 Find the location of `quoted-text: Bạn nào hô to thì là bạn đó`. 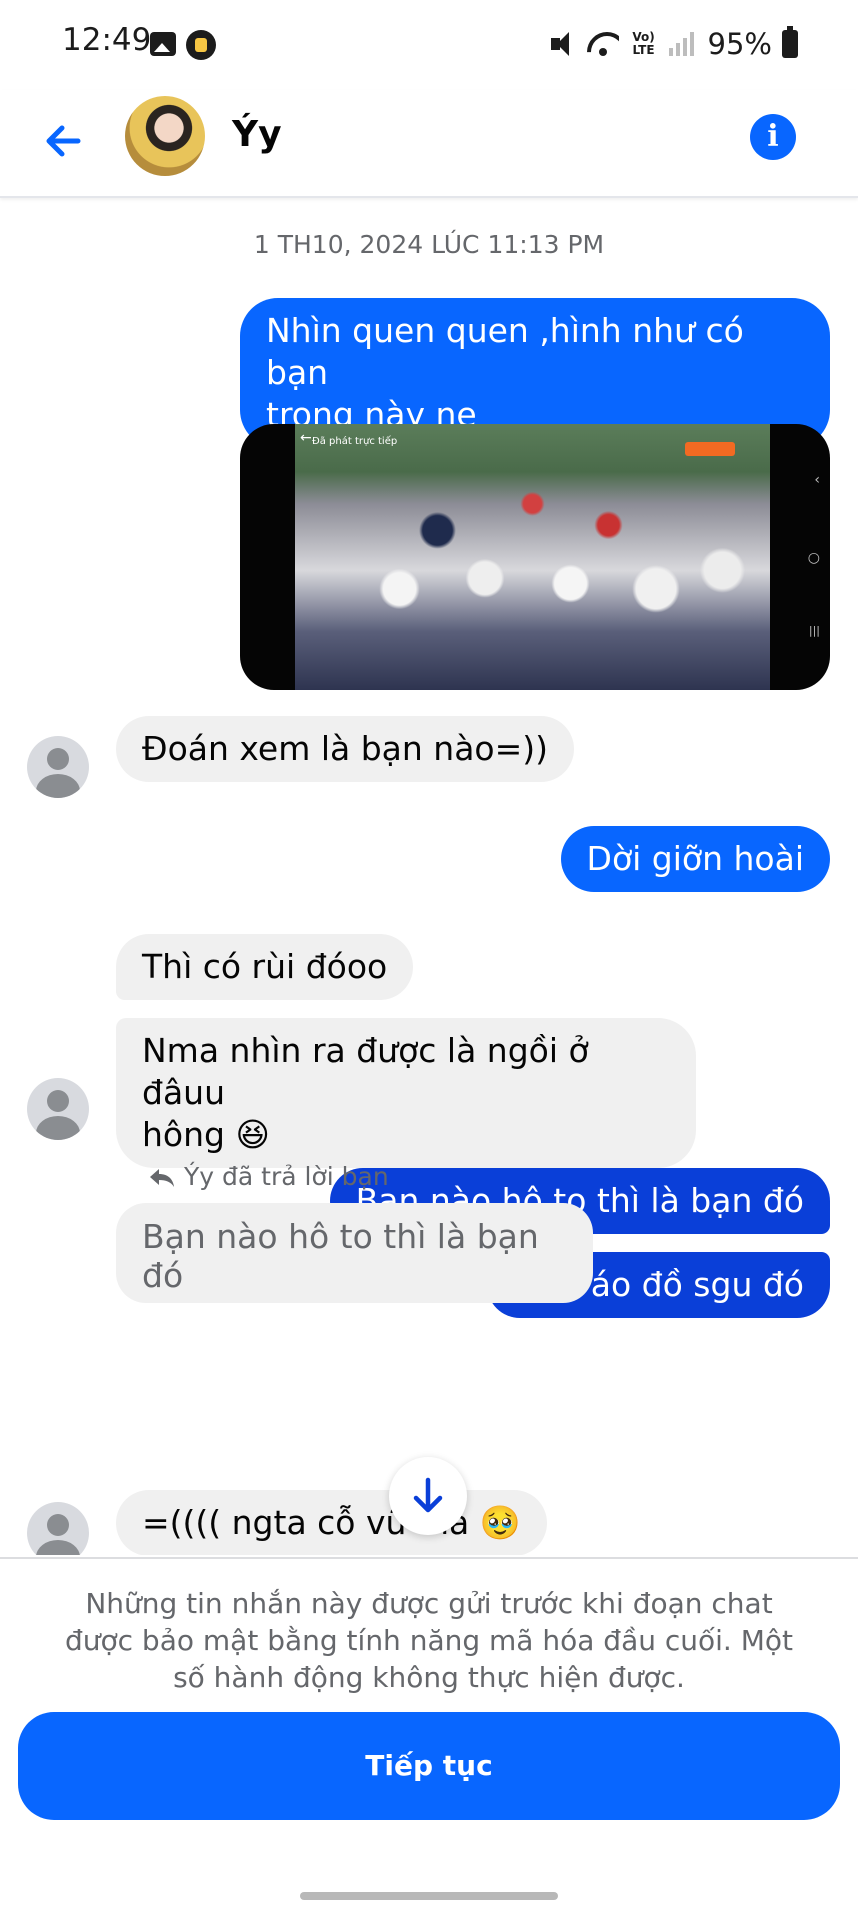

quoted-text: Bạn nào hô to thì là bạn đó is located at coordinates (340, 1256).